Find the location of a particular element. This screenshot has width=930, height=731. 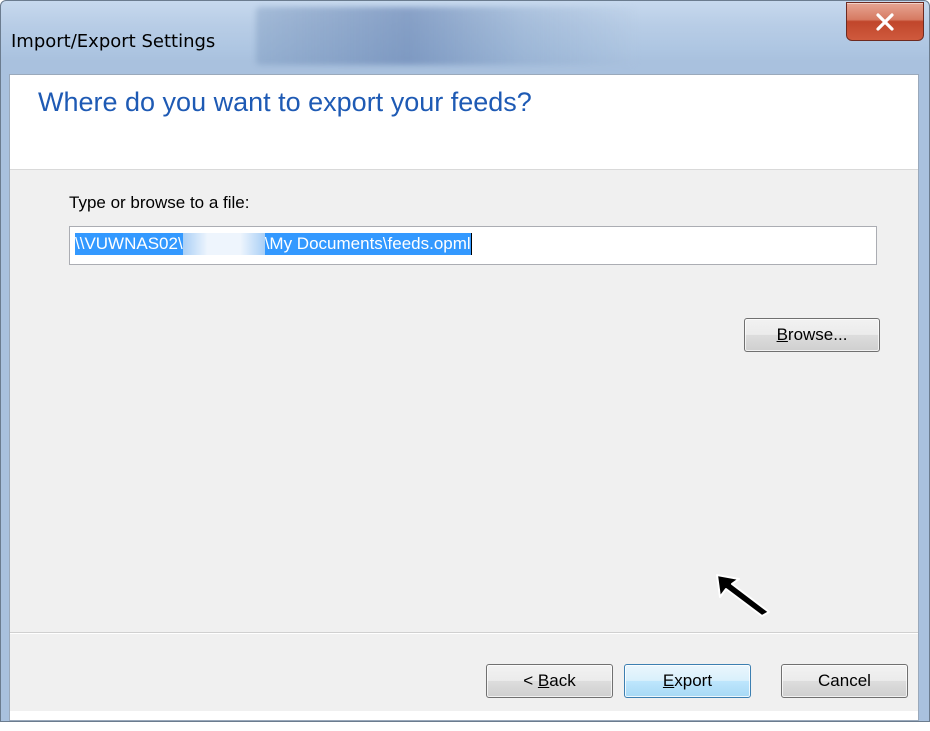

cancel-label: Cancel is located at coordinates (844, 680).